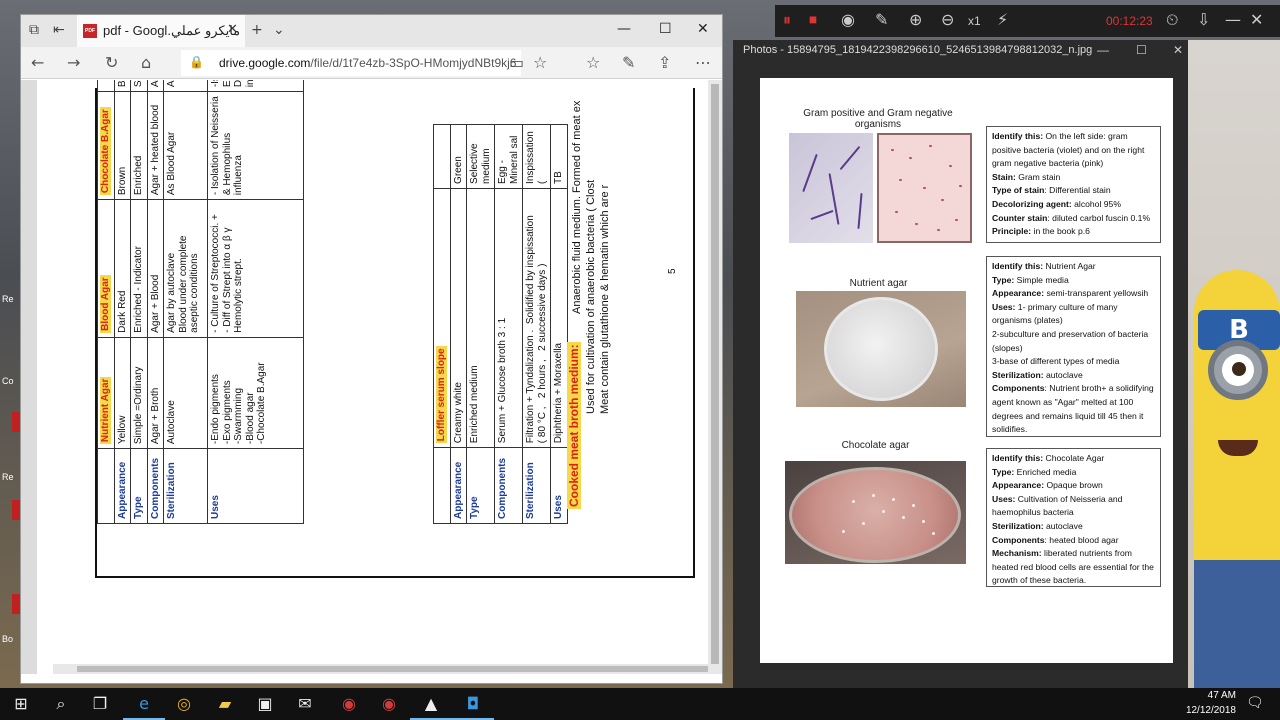 Image resolution: width=1280 pixels, height=720 pixels. What do you see at coordinates (279, 30) in the screenshot?
I see `tab-list-chevron-icon: ⌄` at bounding box center [279, 30].